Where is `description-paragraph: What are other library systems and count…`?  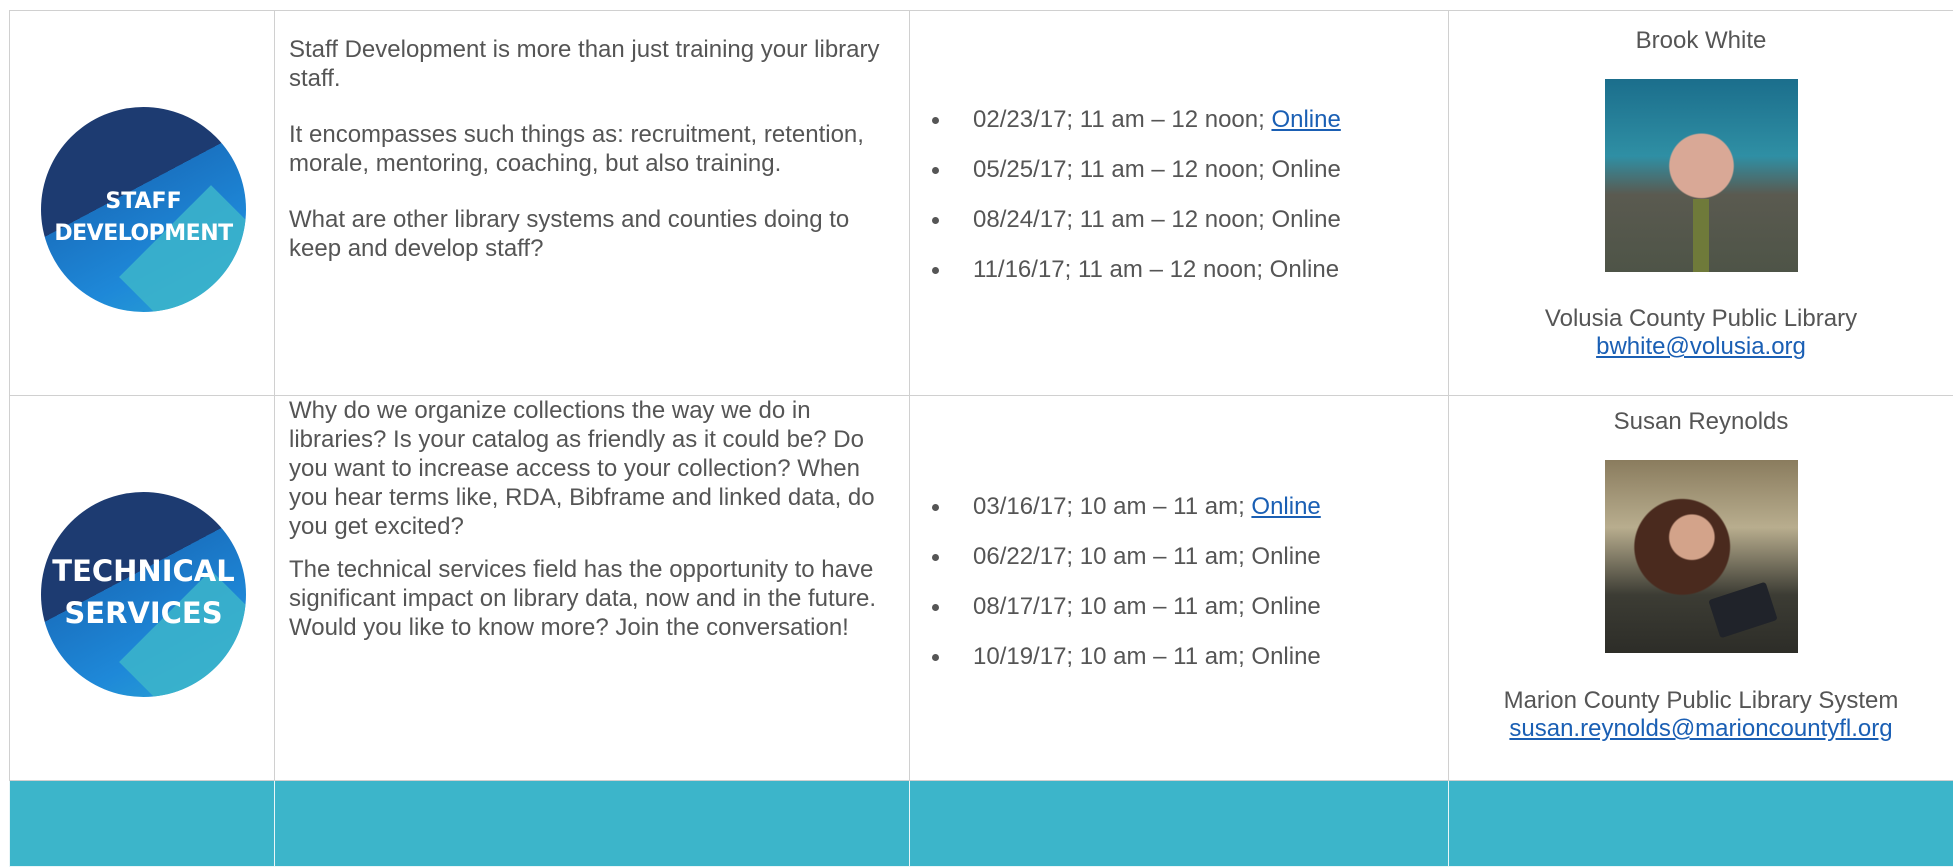 description-paragraph: What are other library systems and count… is located at coordinates (569, 234).